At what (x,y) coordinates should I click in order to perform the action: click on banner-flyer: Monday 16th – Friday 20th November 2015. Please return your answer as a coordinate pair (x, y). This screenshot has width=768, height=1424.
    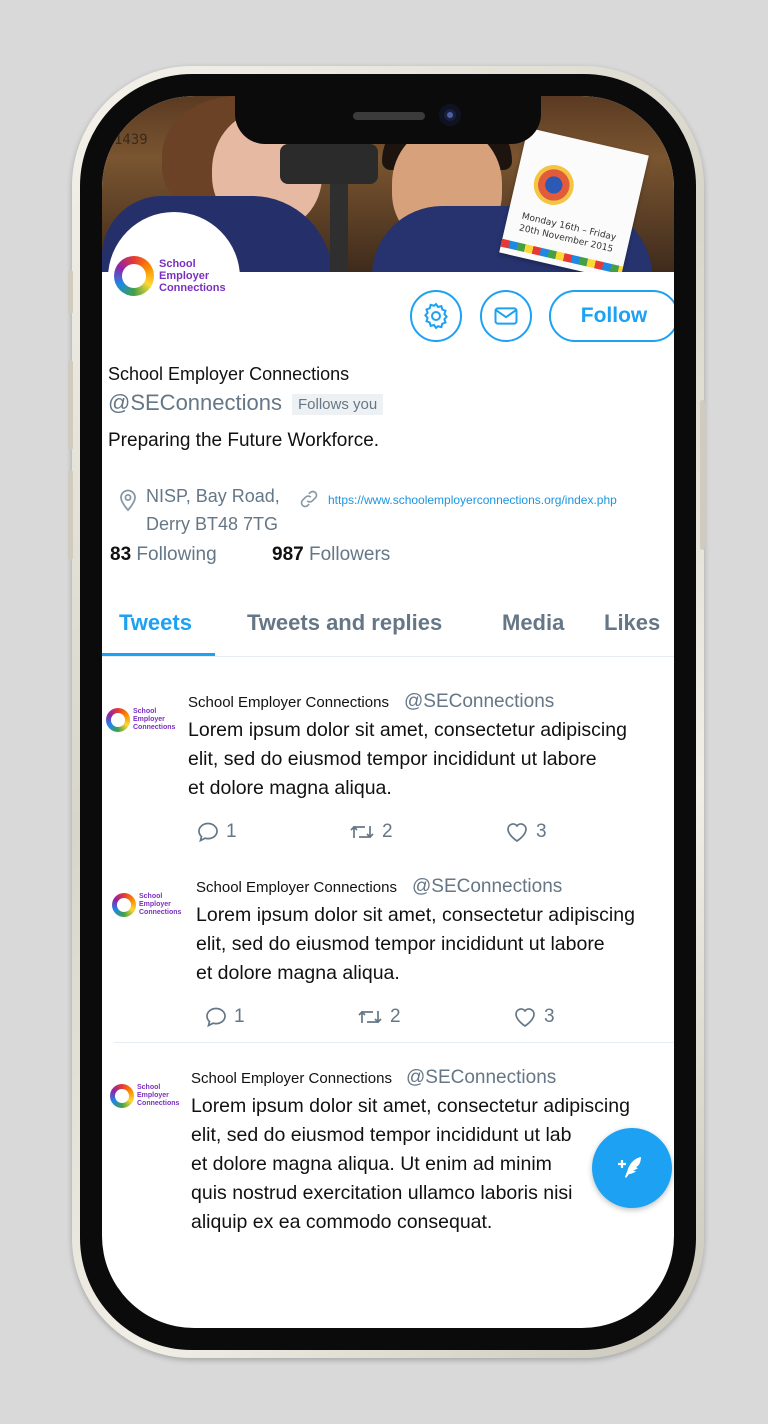
    Looking at the image, I should click on (574, 199).